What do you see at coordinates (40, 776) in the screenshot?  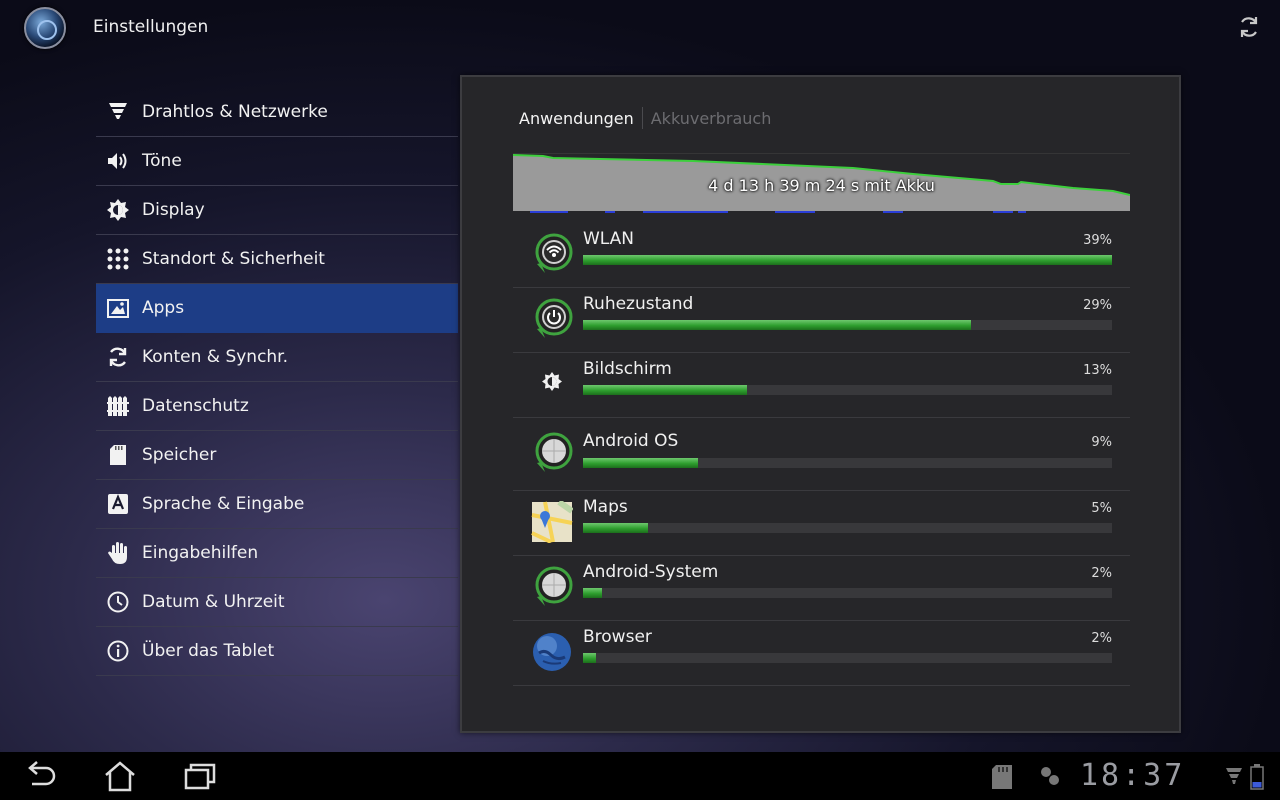 I see `back-icon` at bounding box center [40, 776].